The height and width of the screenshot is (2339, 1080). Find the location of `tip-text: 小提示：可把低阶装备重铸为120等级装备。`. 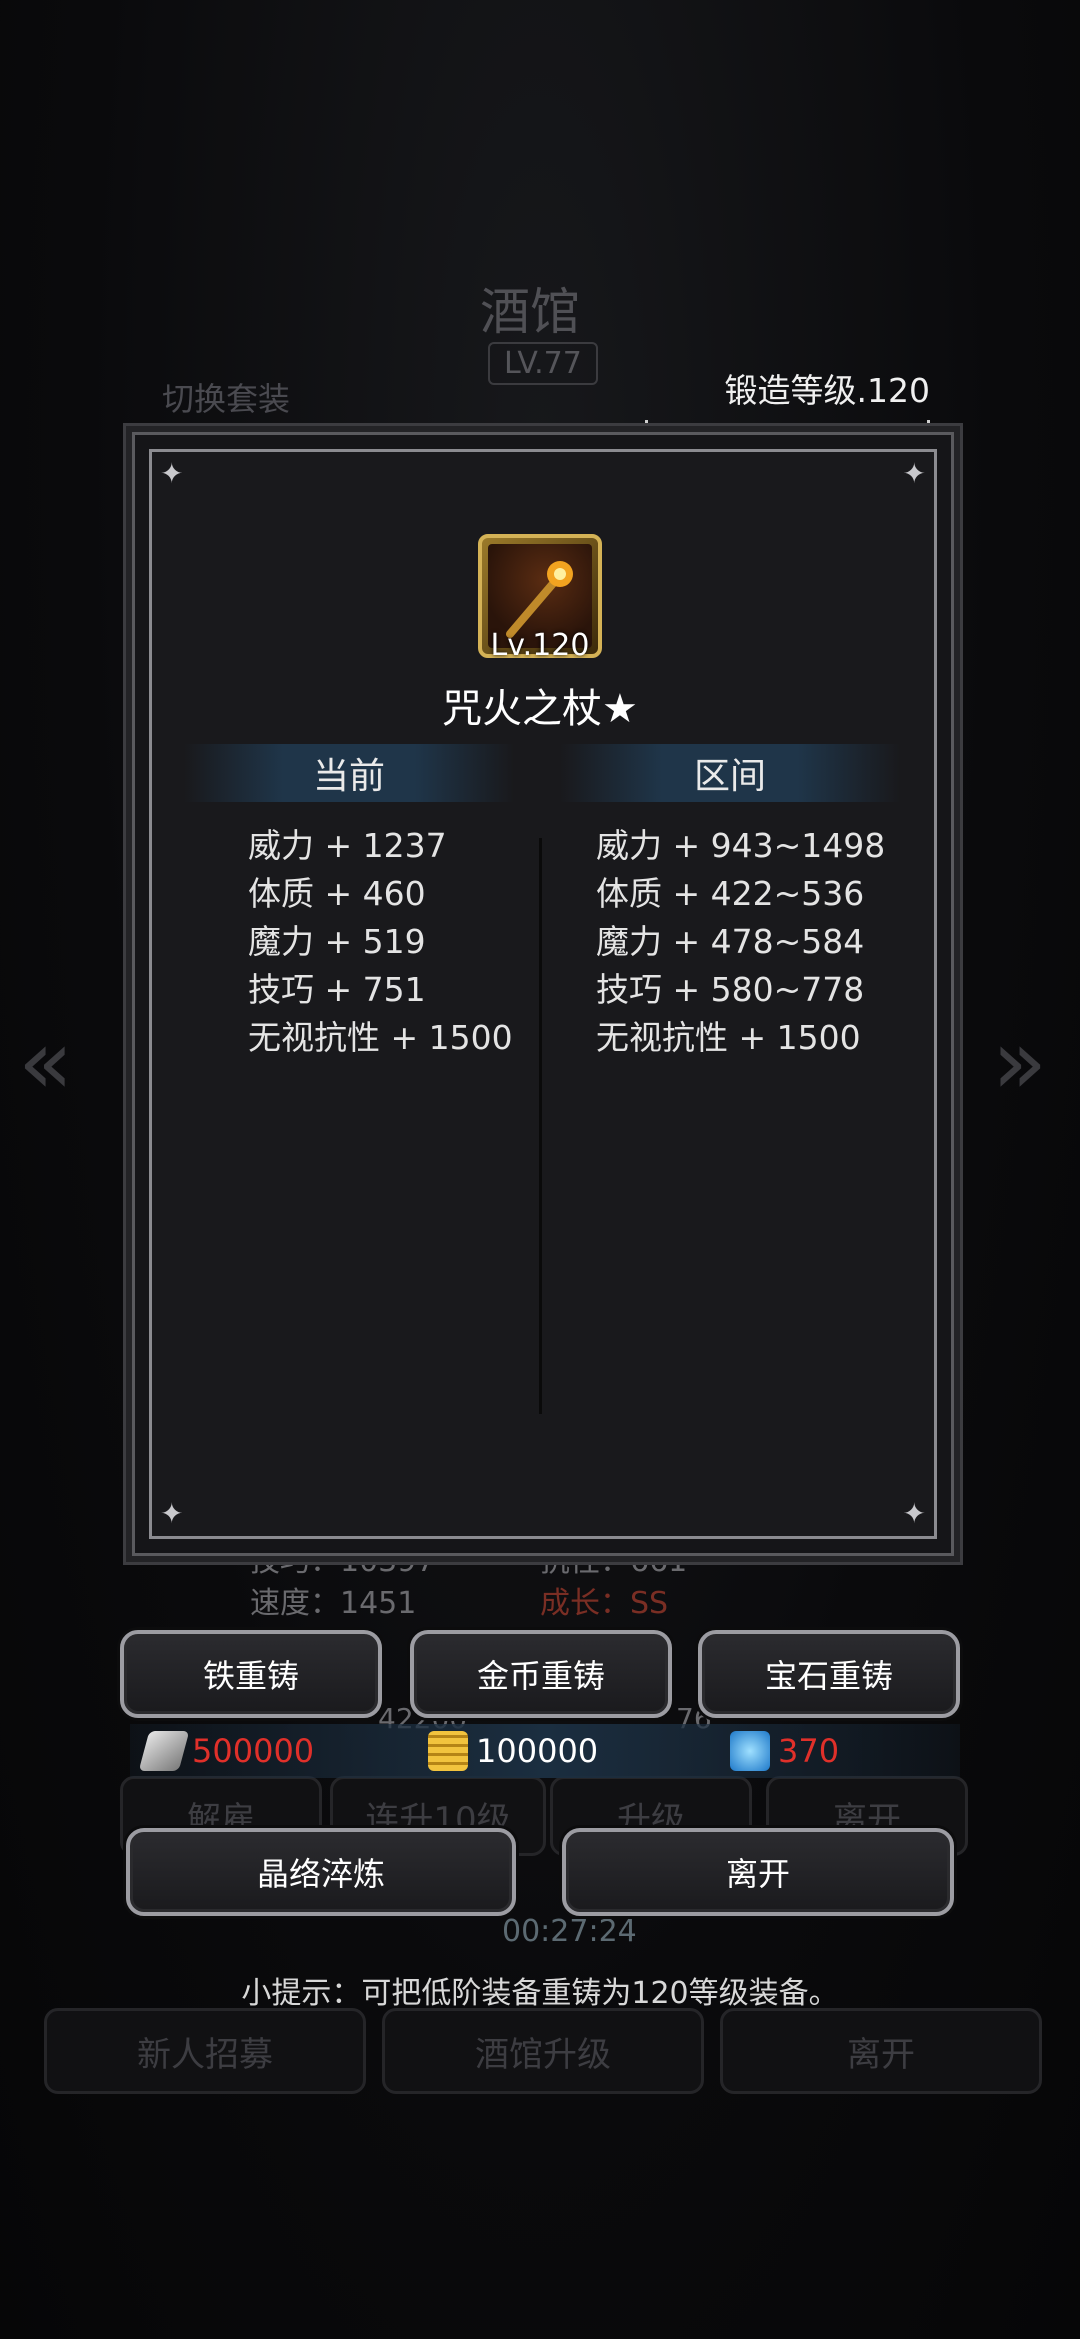

tip-text: 小提示：可把低阶装备重铸为120等级装备。 is located at coordinates (540, 1993).